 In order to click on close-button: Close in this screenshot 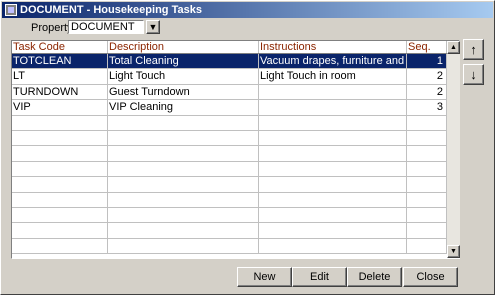, I will do `click(430, 277)`.